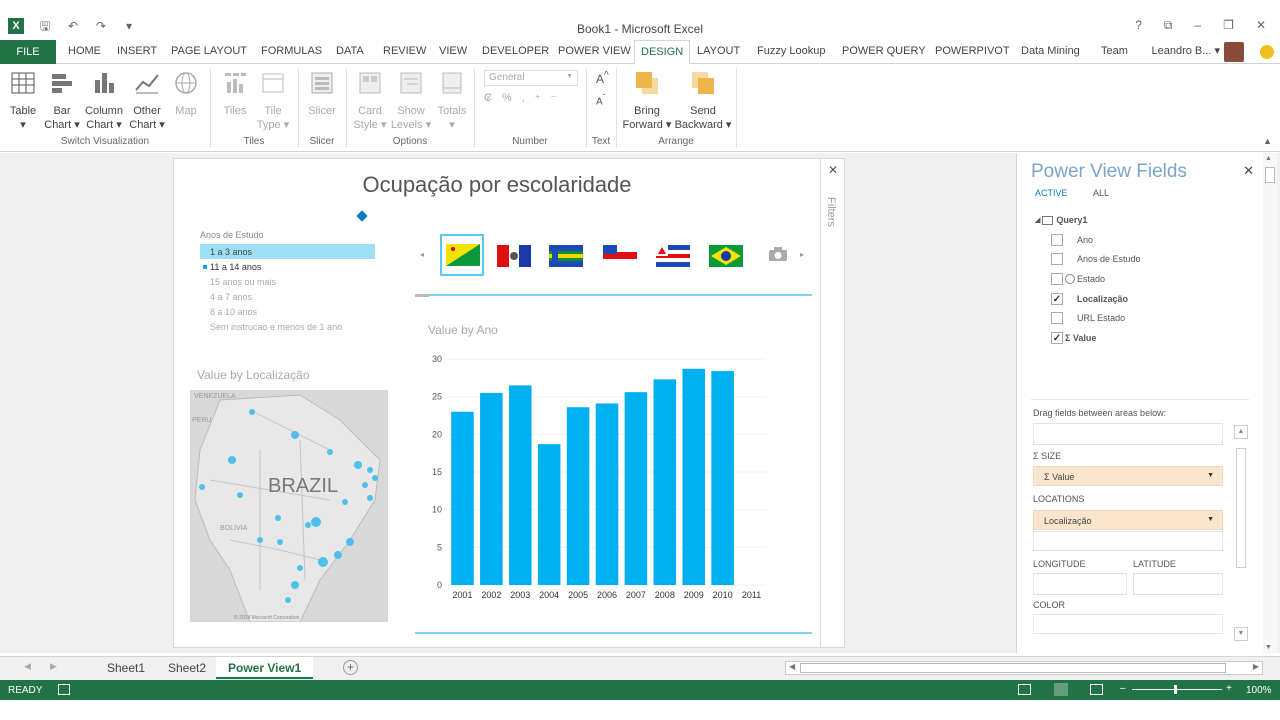  What do you see at coordinates (1234, 52) in the screenshot?
I see `avatar` at bounding box center [1234, 52].